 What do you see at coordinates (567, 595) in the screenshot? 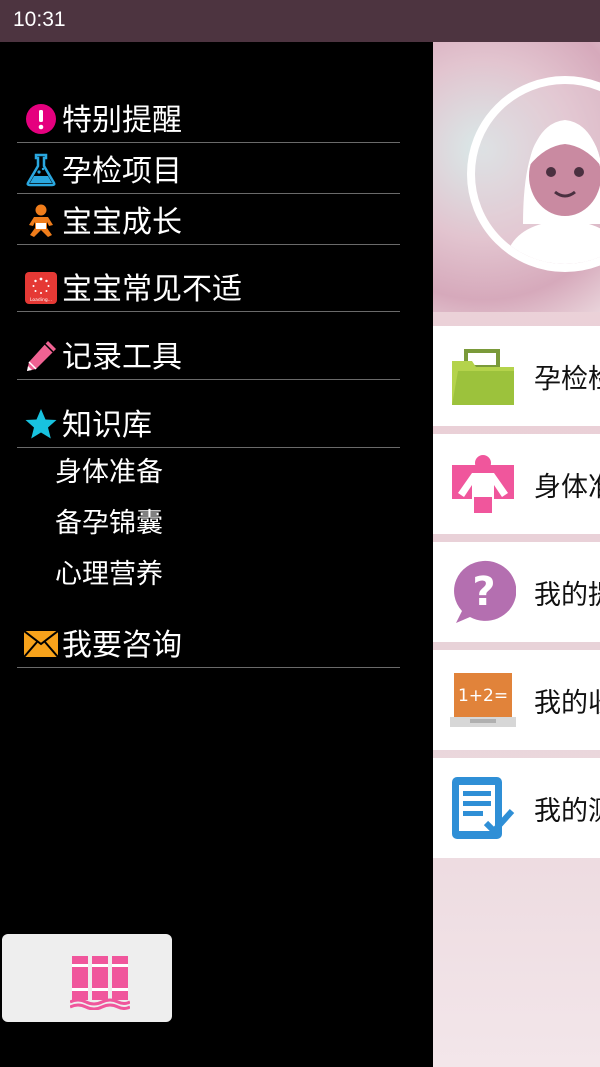
I see `card-label: 我的提` at bounding box center [567, 595].